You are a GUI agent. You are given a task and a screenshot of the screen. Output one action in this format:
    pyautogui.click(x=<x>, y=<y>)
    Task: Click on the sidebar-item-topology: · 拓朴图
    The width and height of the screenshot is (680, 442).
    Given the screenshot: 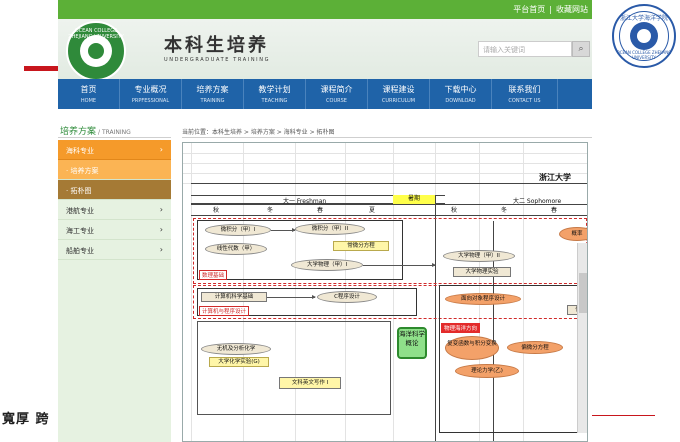 What is the action you would take?
    pyautogui.click(x=114, y=190)
    